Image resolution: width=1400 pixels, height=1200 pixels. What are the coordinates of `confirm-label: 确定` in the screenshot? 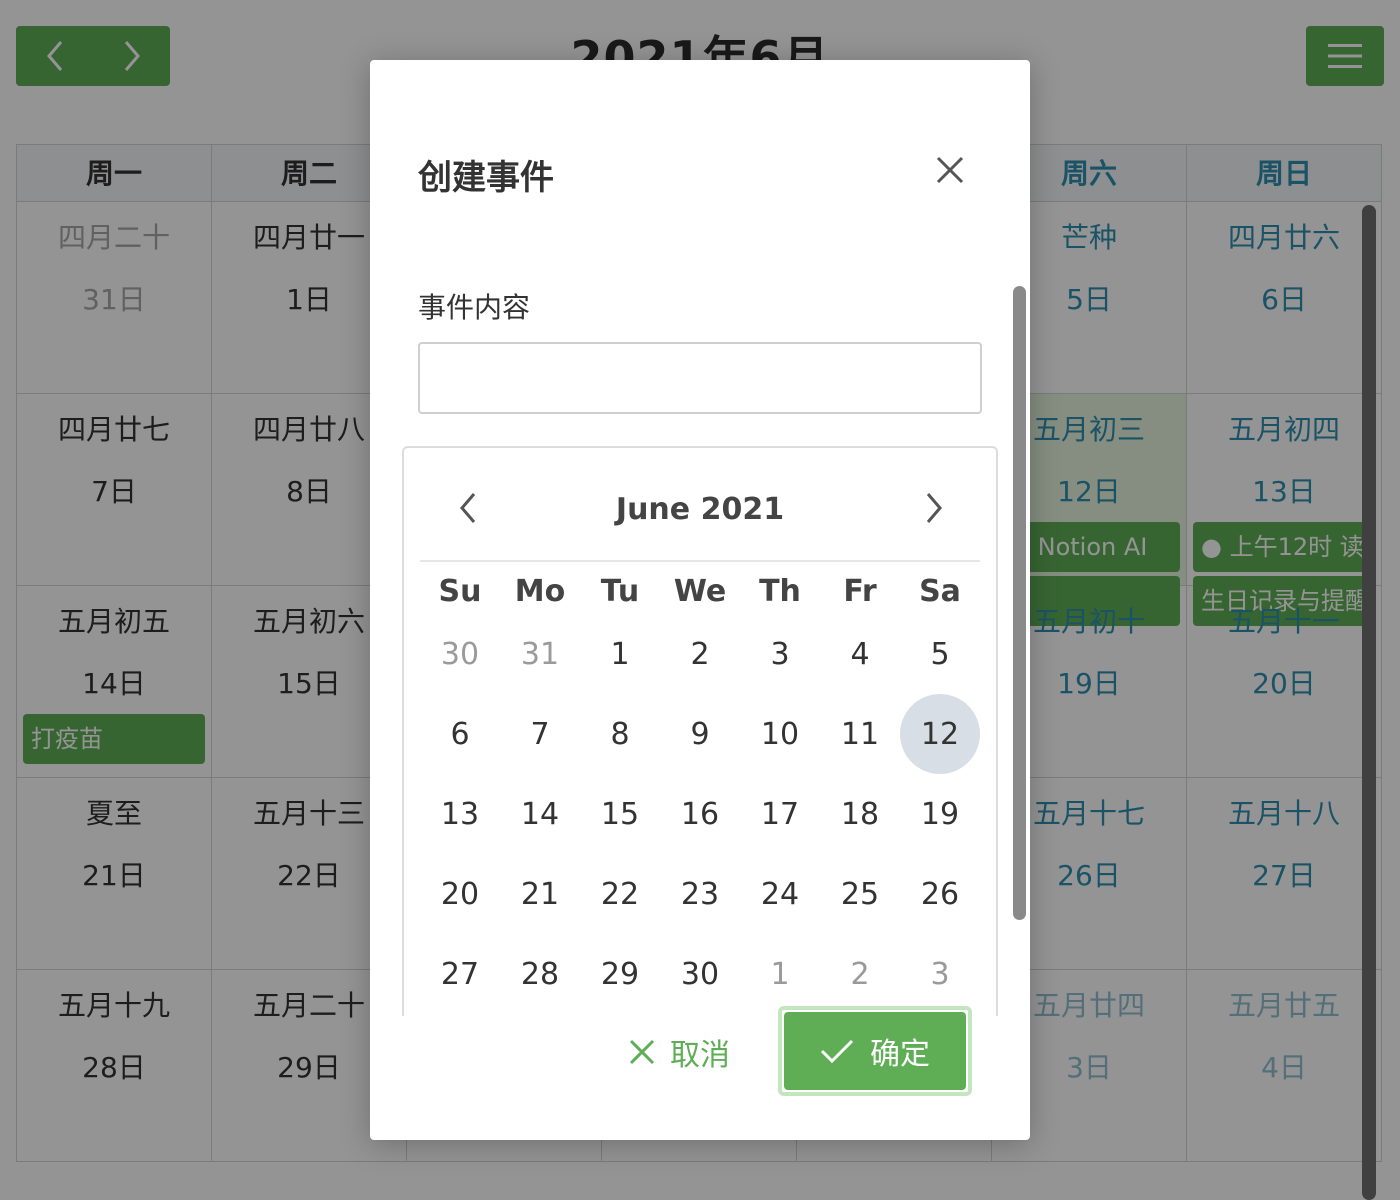 It's located at (900, 1054).